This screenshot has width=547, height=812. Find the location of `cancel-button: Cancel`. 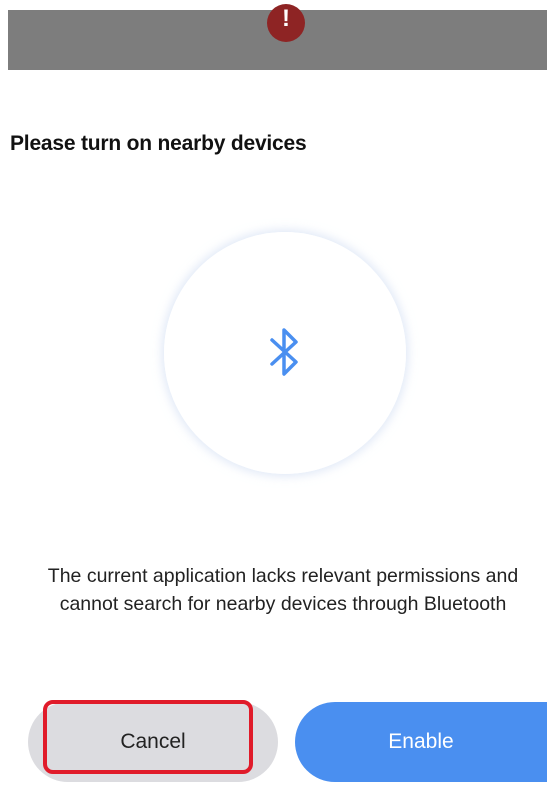

cancel-button: Cancel is located at coordinates (153, 741).